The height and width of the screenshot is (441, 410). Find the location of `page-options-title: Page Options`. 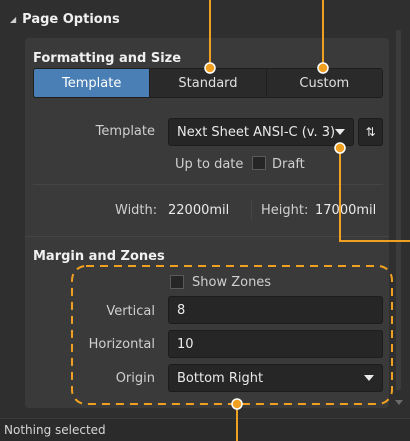

page-options-title: Page Options is located at coordinates (71, 19).